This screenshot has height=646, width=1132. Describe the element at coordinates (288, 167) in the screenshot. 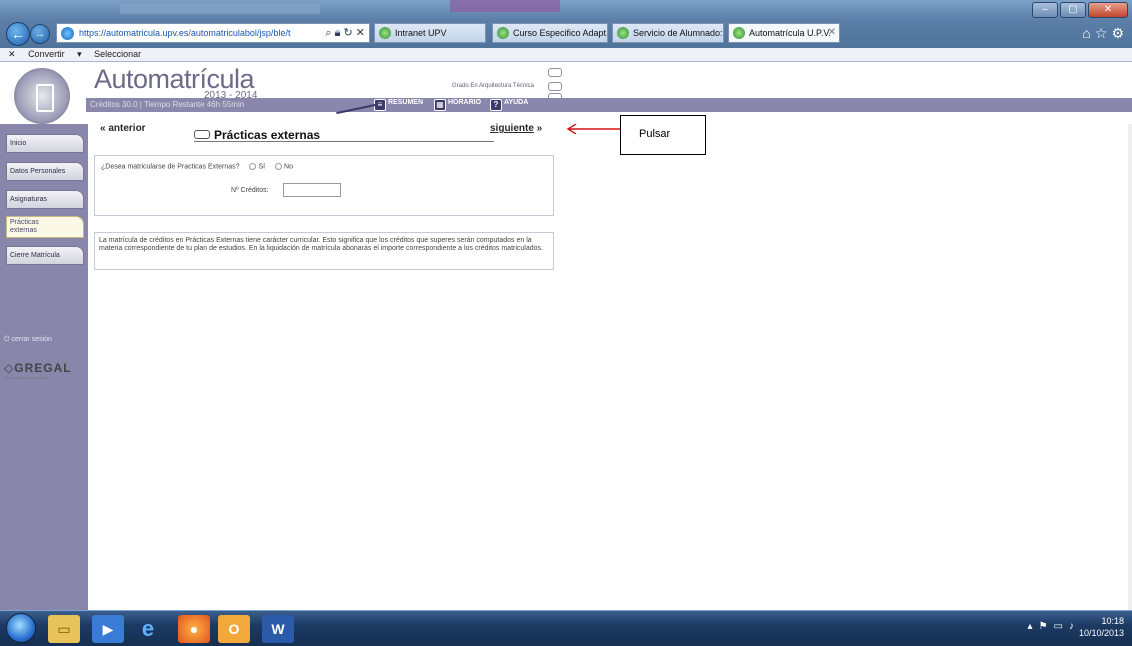

I see `radio-no-label: No` at that location.